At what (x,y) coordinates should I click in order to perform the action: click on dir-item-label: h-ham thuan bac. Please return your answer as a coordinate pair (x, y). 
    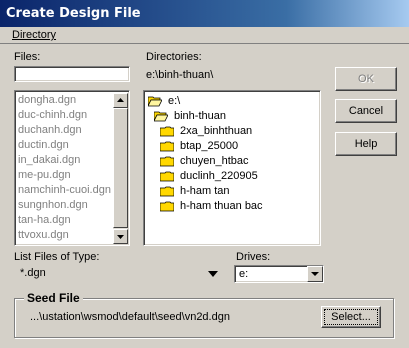
    Looking at the image, I should click on (221, 206).